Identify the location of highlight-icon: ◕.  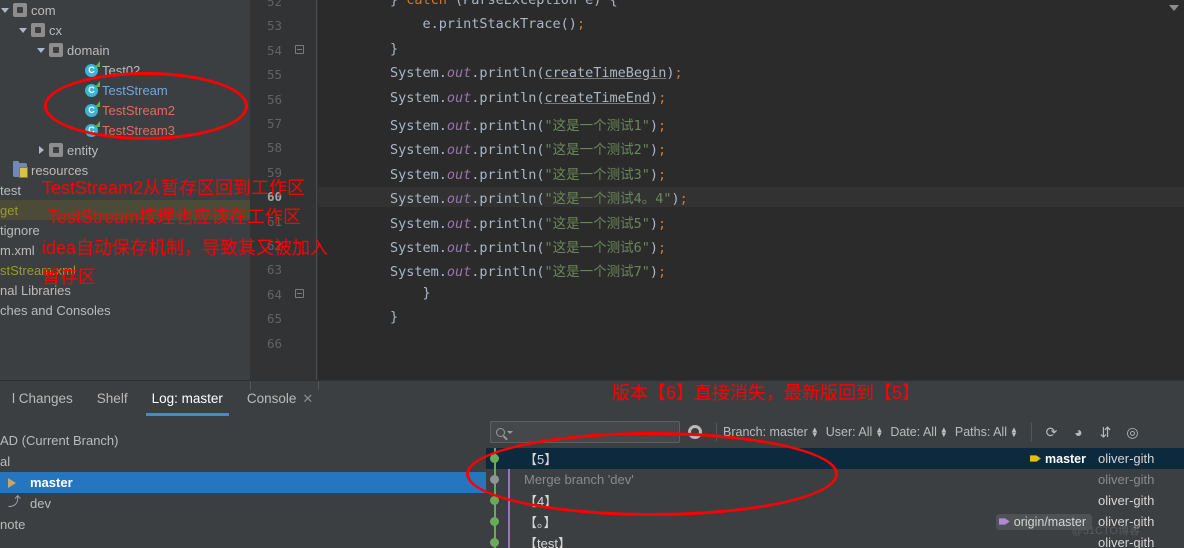
(1078, 432).